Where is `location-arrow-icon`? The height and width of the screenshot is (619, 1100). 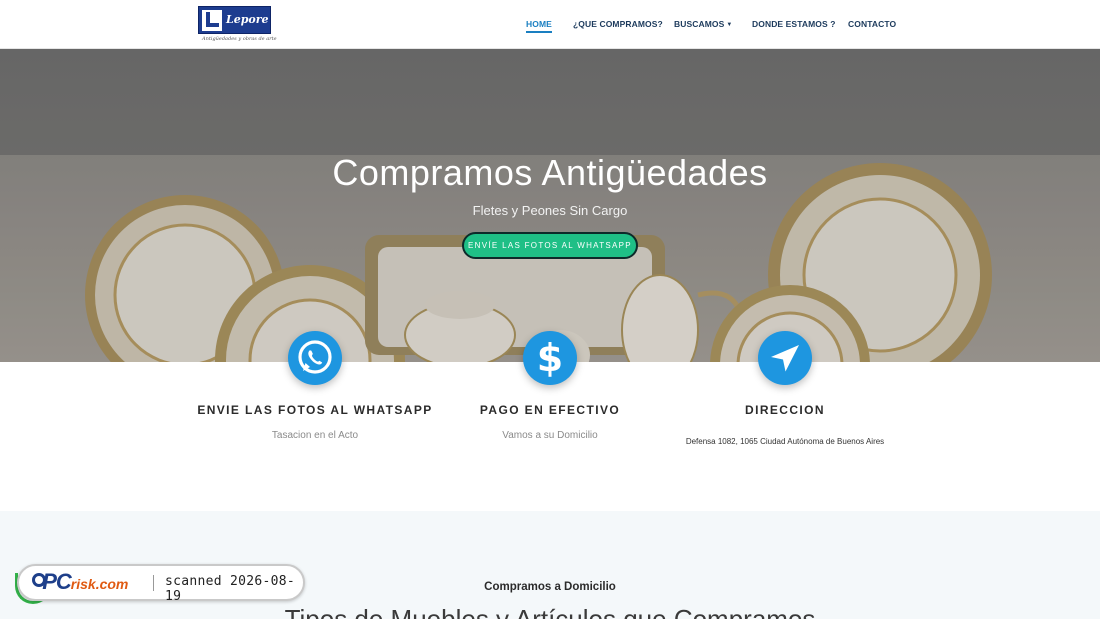 location-arrow-icon is located at coordinates (785, 358).